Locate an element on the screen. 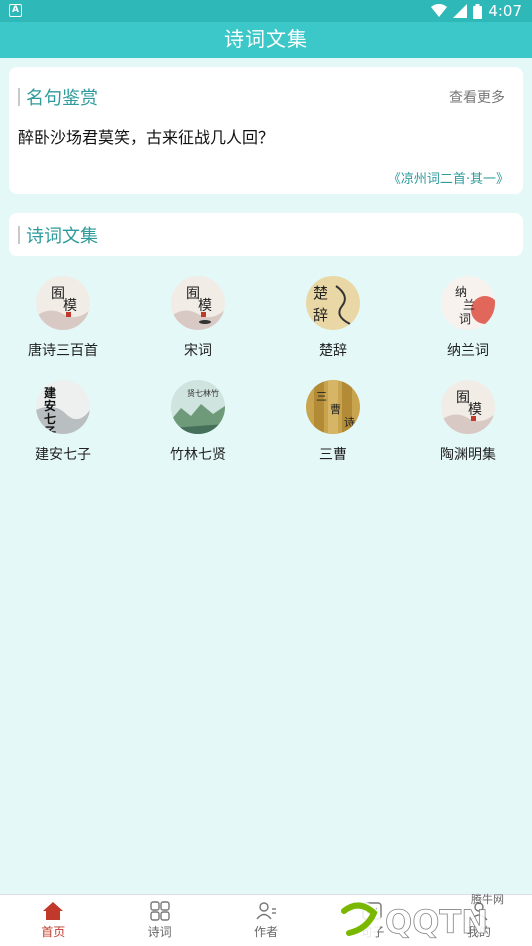 This screenshot has height=946, width=532. collection-card-title: 诗词文集 is located at coordinates (62, 236).